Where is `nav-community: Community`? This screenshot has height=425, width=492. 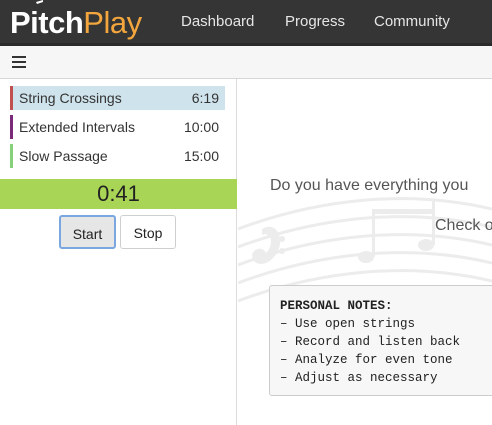 nav-community: Community is located at coordinates (412, 22).